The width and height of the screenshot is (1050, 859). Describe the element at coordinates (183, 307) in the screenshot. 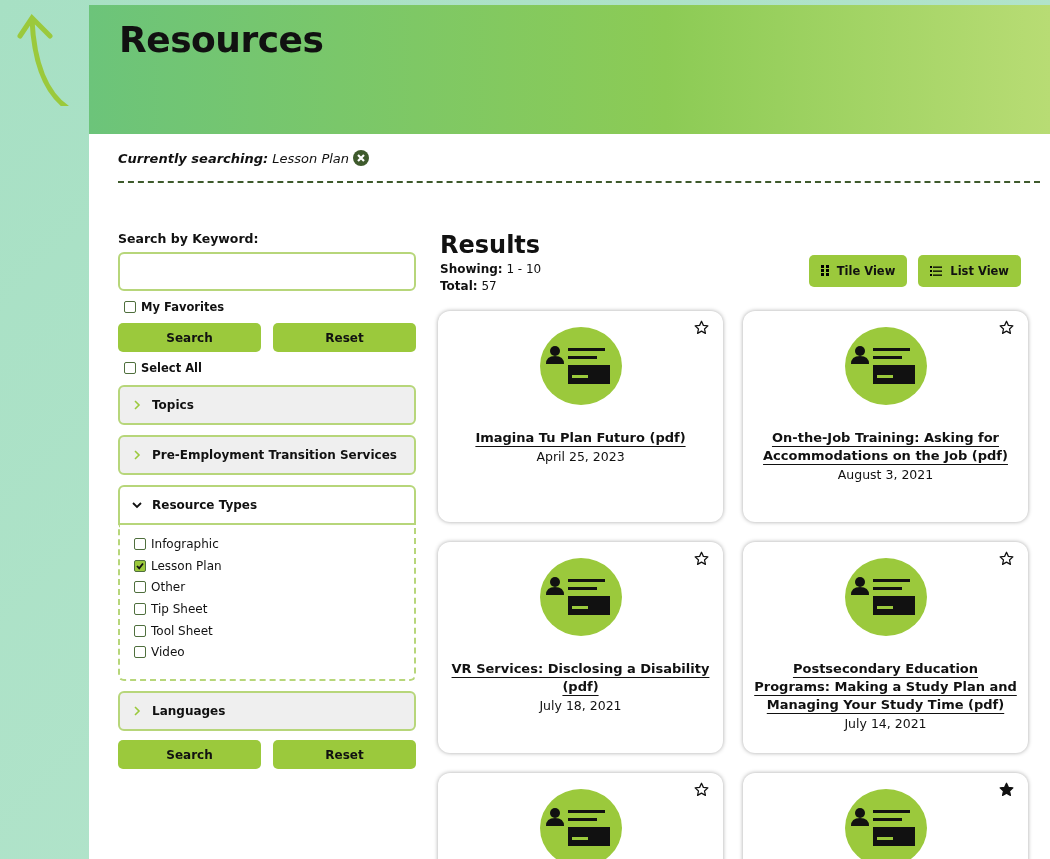

I see `checkbox-label: My Favorites` at that location.